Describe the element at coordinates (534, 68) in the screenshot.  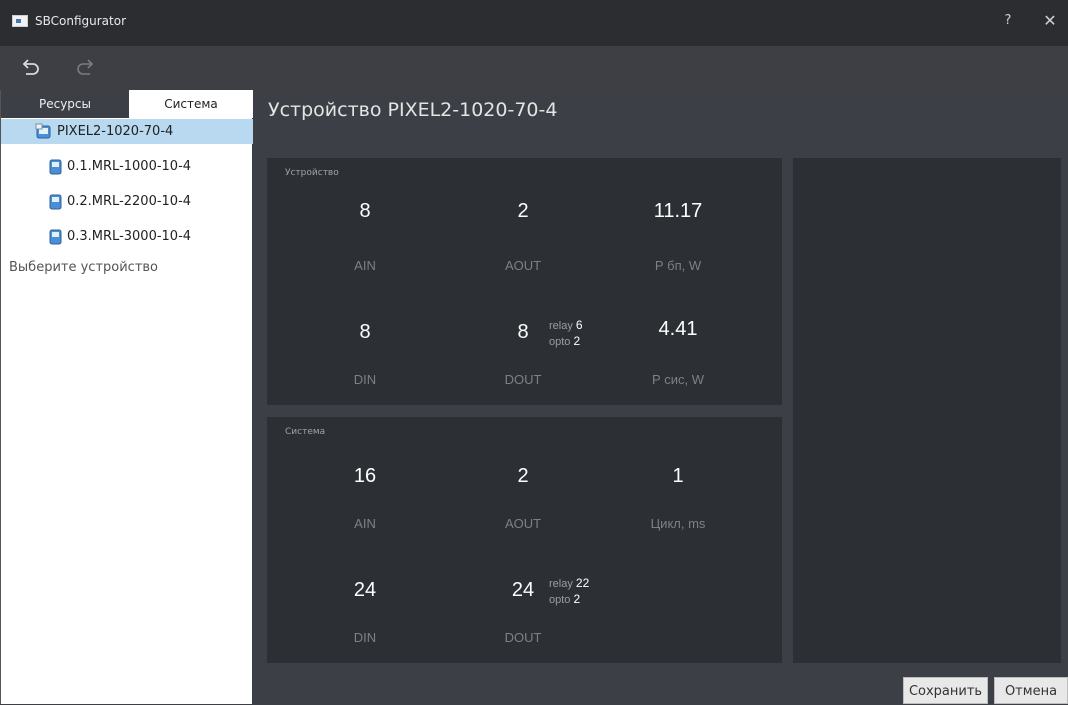
I see `toolbar` at that location.